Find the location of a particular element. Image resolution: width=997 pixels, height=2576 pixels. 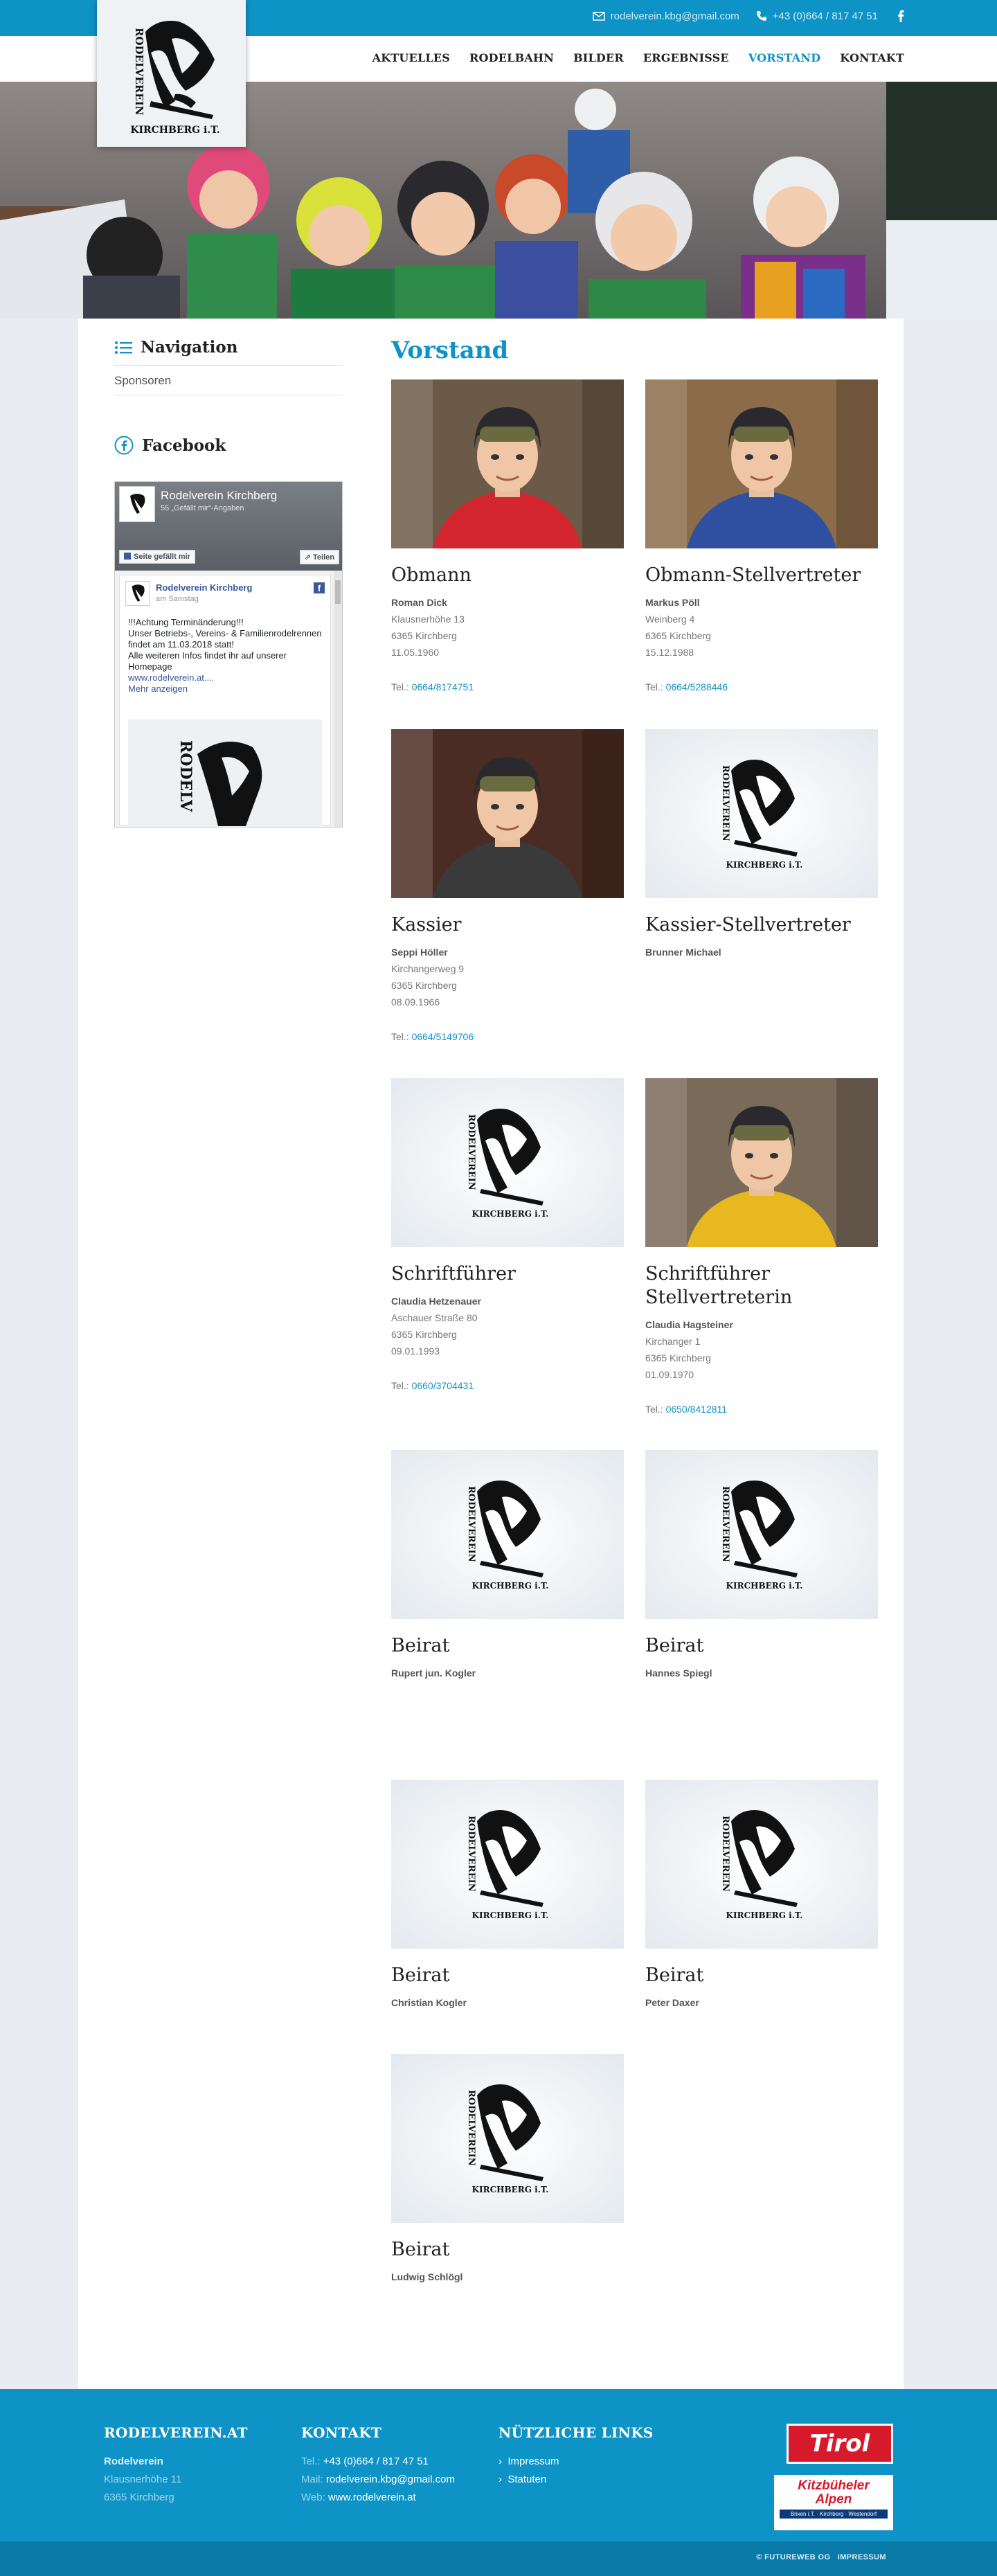

nav-item-rodelbahn: RODELBAHN is located at coordinates (512, 58).